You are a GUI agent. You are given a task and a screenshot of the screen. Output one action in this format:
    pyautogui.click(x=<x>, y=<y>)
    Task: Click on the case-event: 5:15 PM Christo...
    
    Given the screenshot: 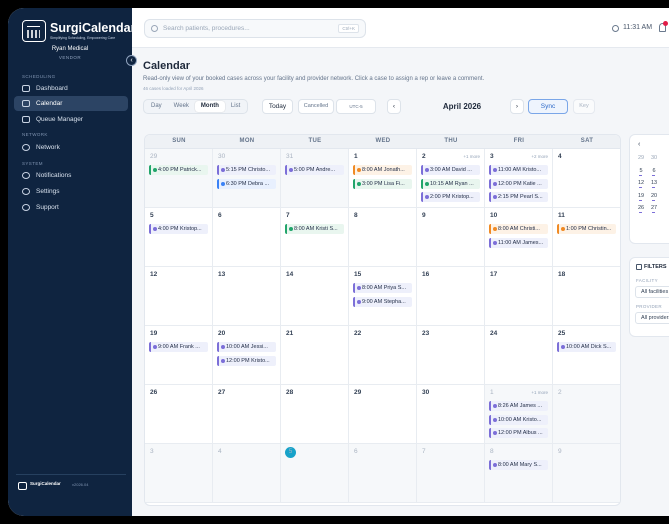 What is the action you would take?
    pyautogui.click(x=246, y=170)
    